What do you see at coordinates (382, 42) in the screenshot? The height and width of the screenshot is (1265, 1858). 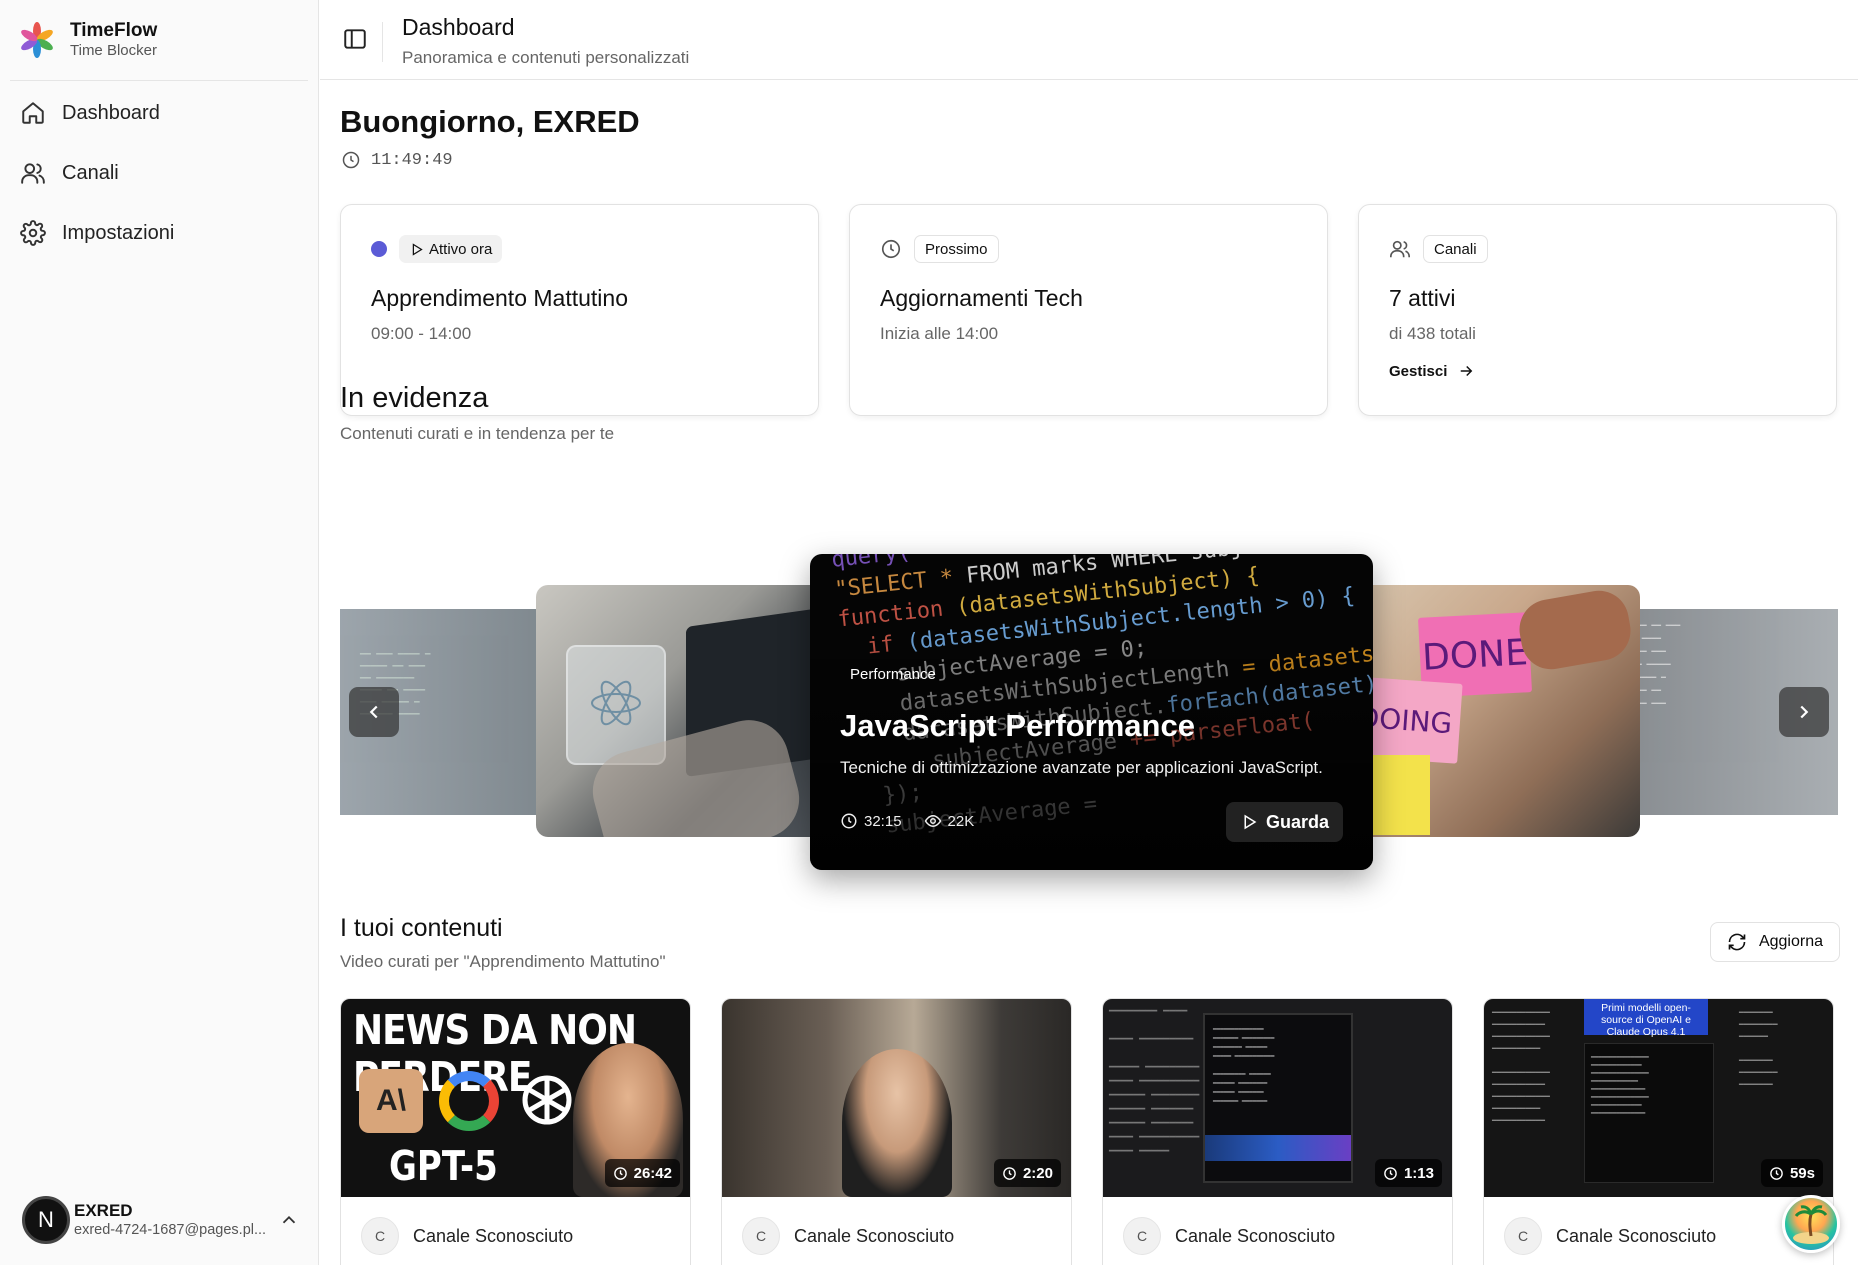 I see `header-divider` at bounding box center [382, 42].